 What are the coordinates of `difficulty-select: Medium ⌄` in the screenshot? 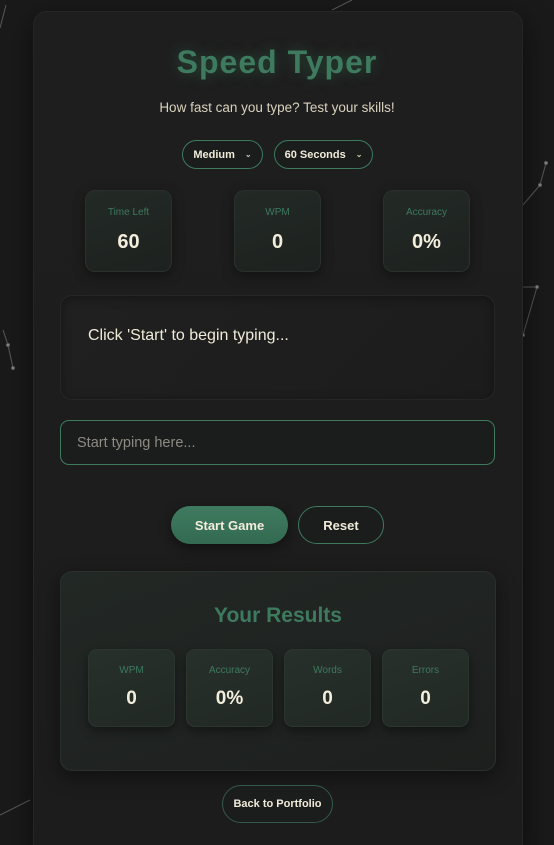 It's located at (222, 154).